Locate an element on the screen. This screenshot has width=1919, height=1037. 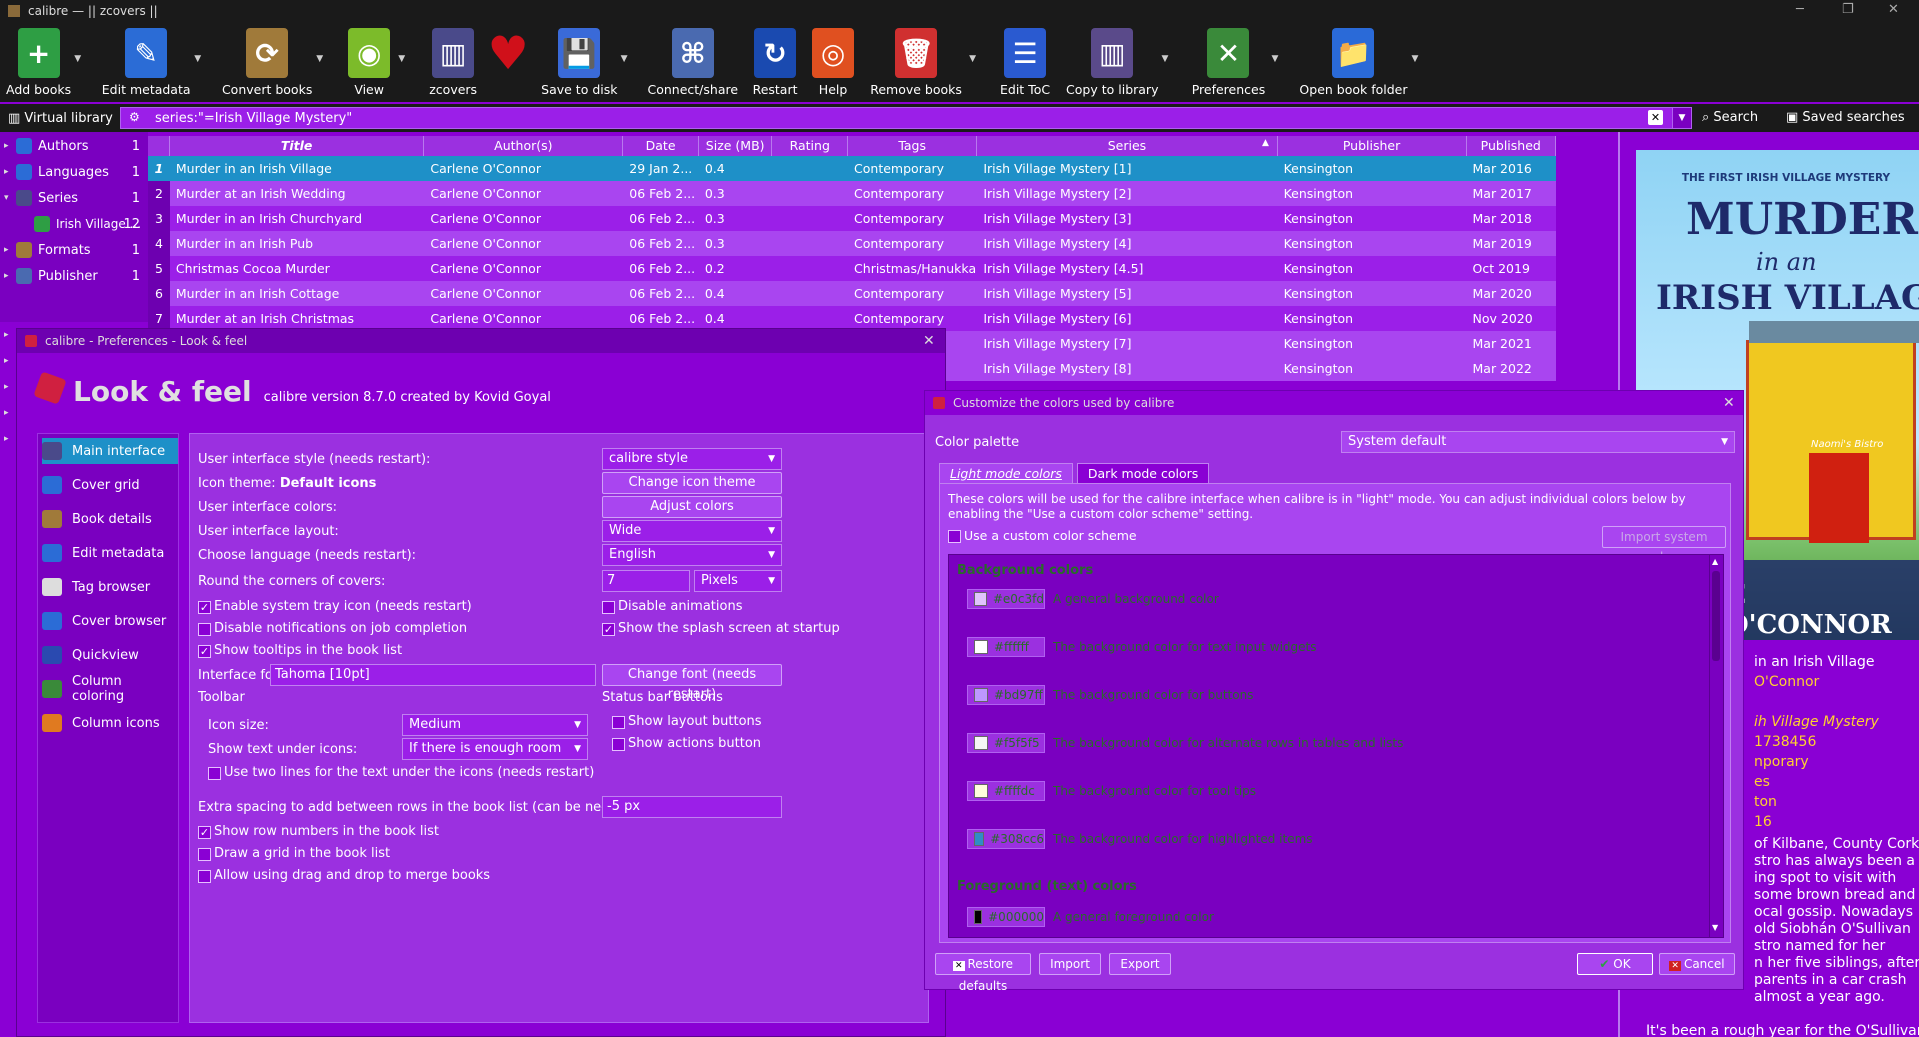
scrollbar-thumb is located at coordinates (1716, 616).